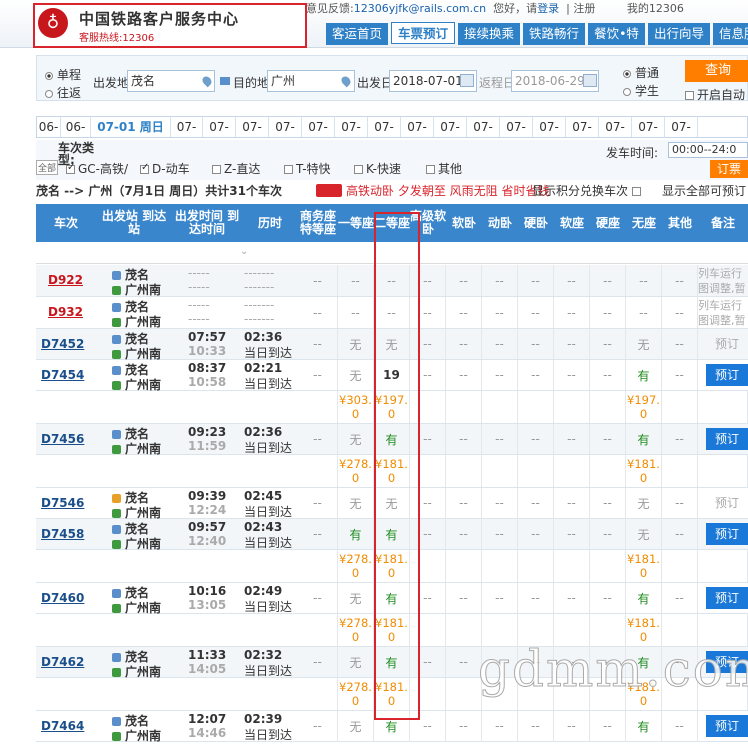 Image resolution: width=748 pixels, height=744 pixels. What do you see at coordinates (207, 223) in the screenshot?
I see `column-header: 出发时间 到达时间` at bounding box center [207, 223].